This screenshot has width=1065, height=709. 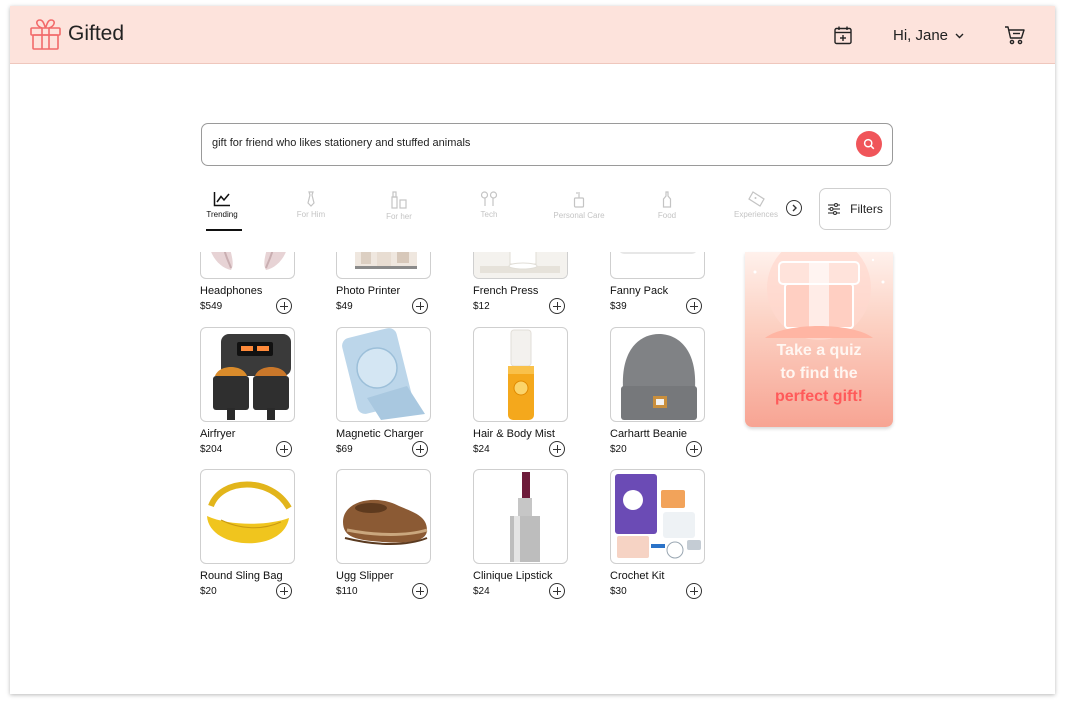 What do you see at coordinates (224, 230) in the screenshot?
I see `active-tab-indicator` at bounding box center [224, 230].